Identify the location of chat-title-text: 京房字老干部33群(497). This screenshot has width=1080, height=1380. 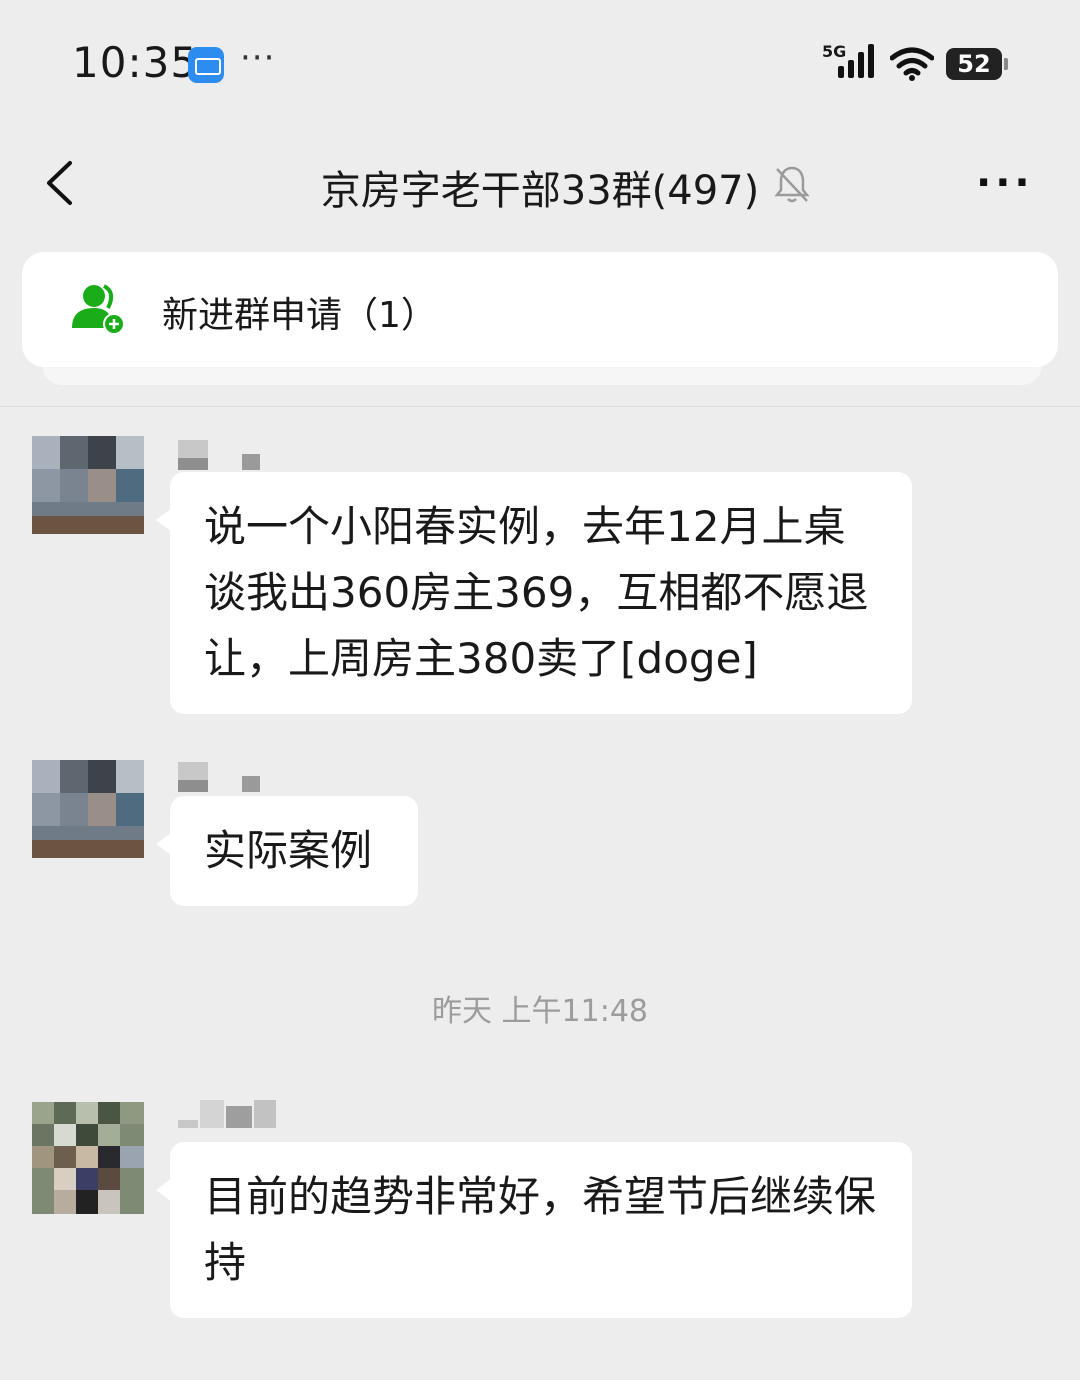
(540, 191).